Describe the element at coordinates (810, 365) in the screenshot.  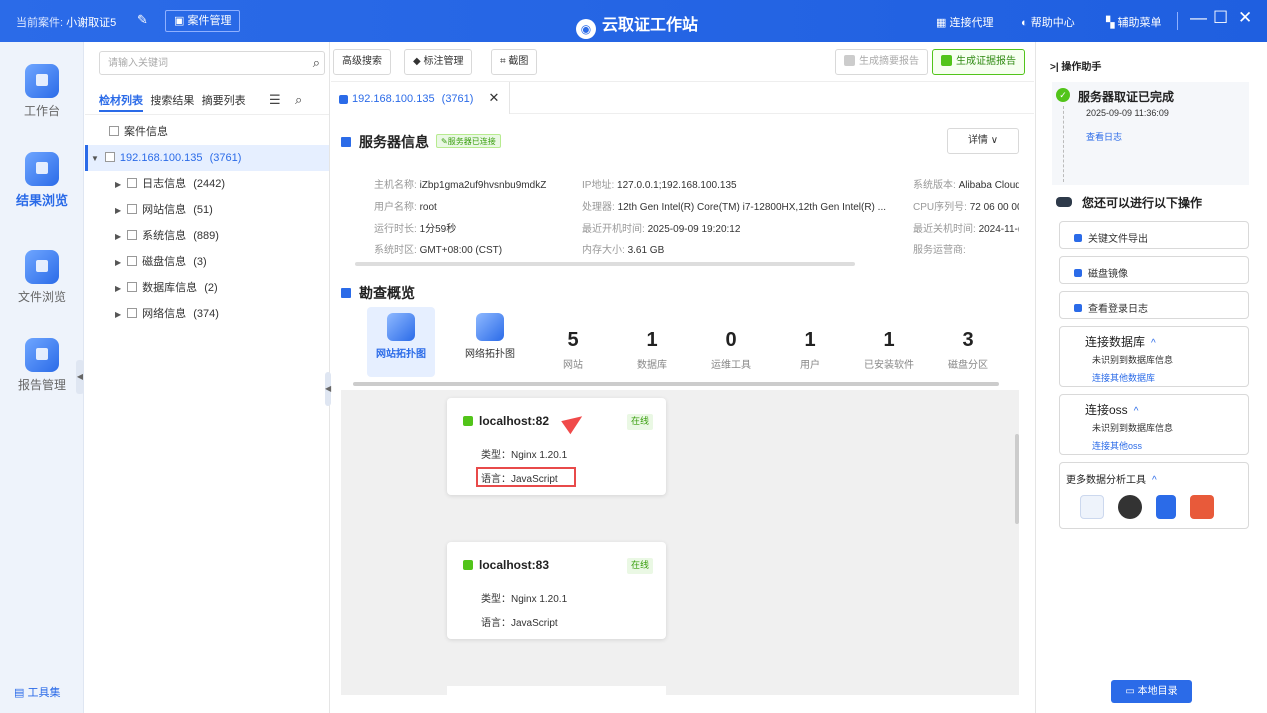
I see `stat-label: 用户` at that location.